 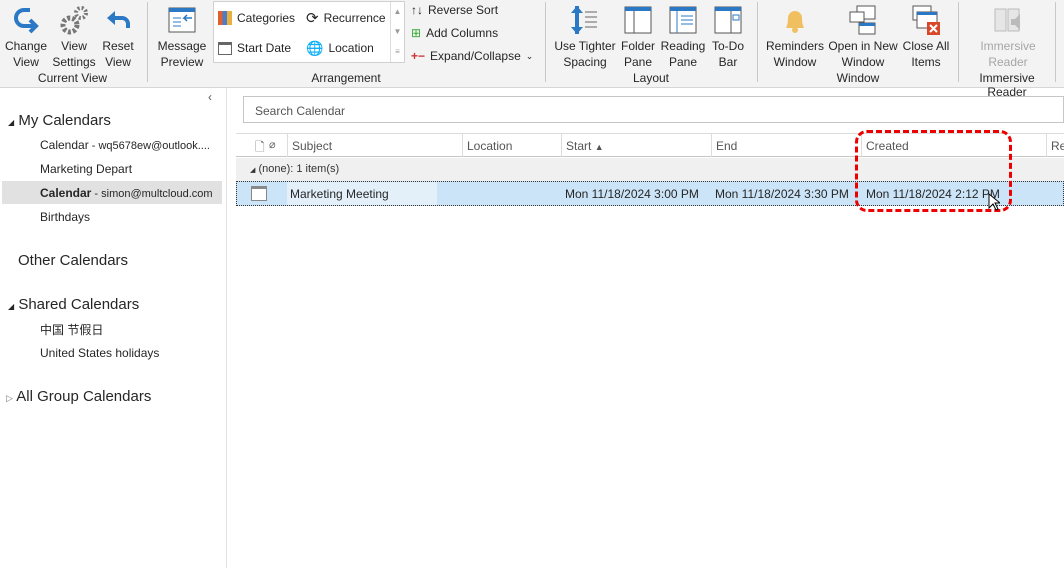 I want to click on expand-collapse-button: +− Expand/Collapse ⌄, so click(x=472, y=56).